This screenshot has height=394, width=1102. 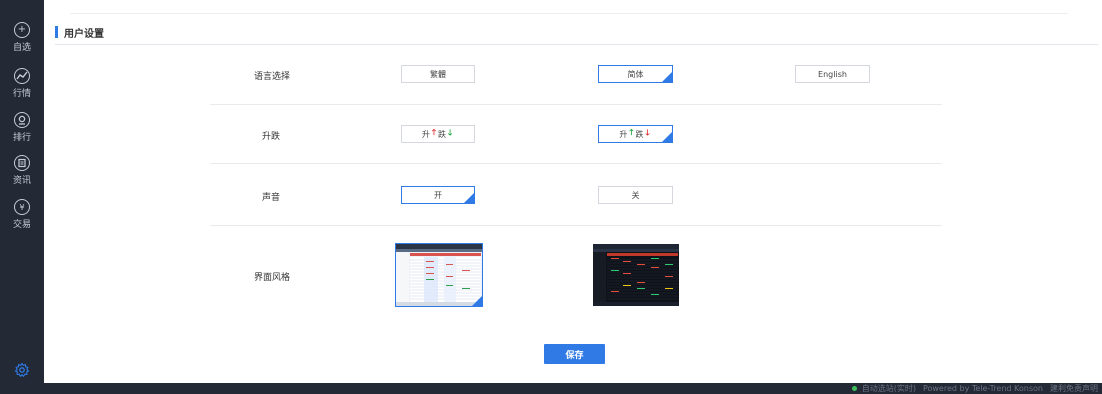 What do you see at coordinates (22, 30) in the screenshot?
I see `plus-circle-icon: +` at bounding box center [22, 30].